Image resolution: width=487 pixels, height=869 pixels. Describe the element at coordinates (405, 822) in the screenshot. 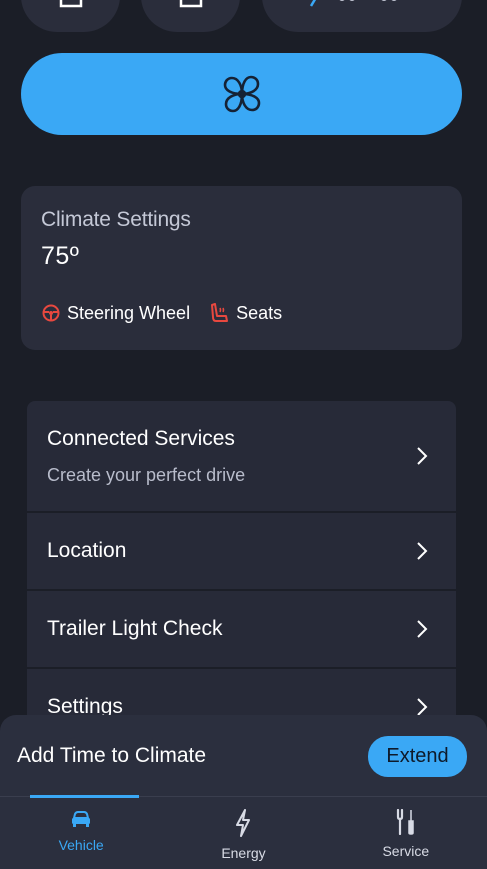

I see `wrench-screwdriver-icon` at that location.